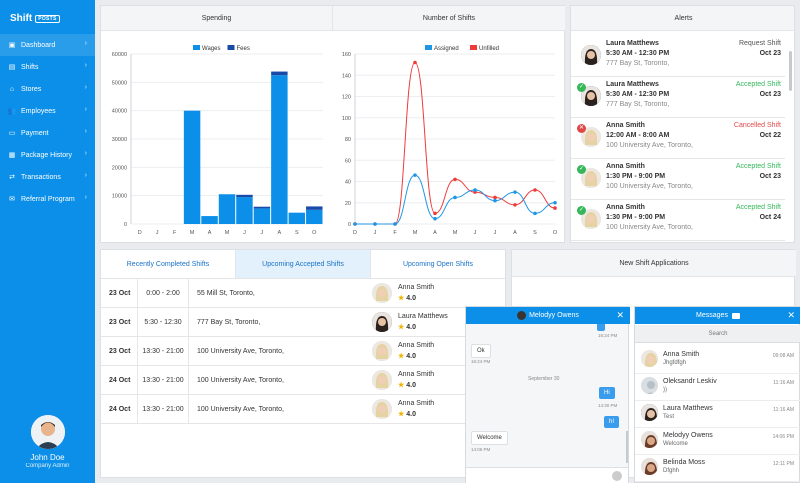 Image resolution: width=800 pixels, height=483 pixels. Describe the element at coordinates (717, 387) in the screenshot. I see `message-item: Oleksandr Leskiv )) 11:16 AM` at that location.